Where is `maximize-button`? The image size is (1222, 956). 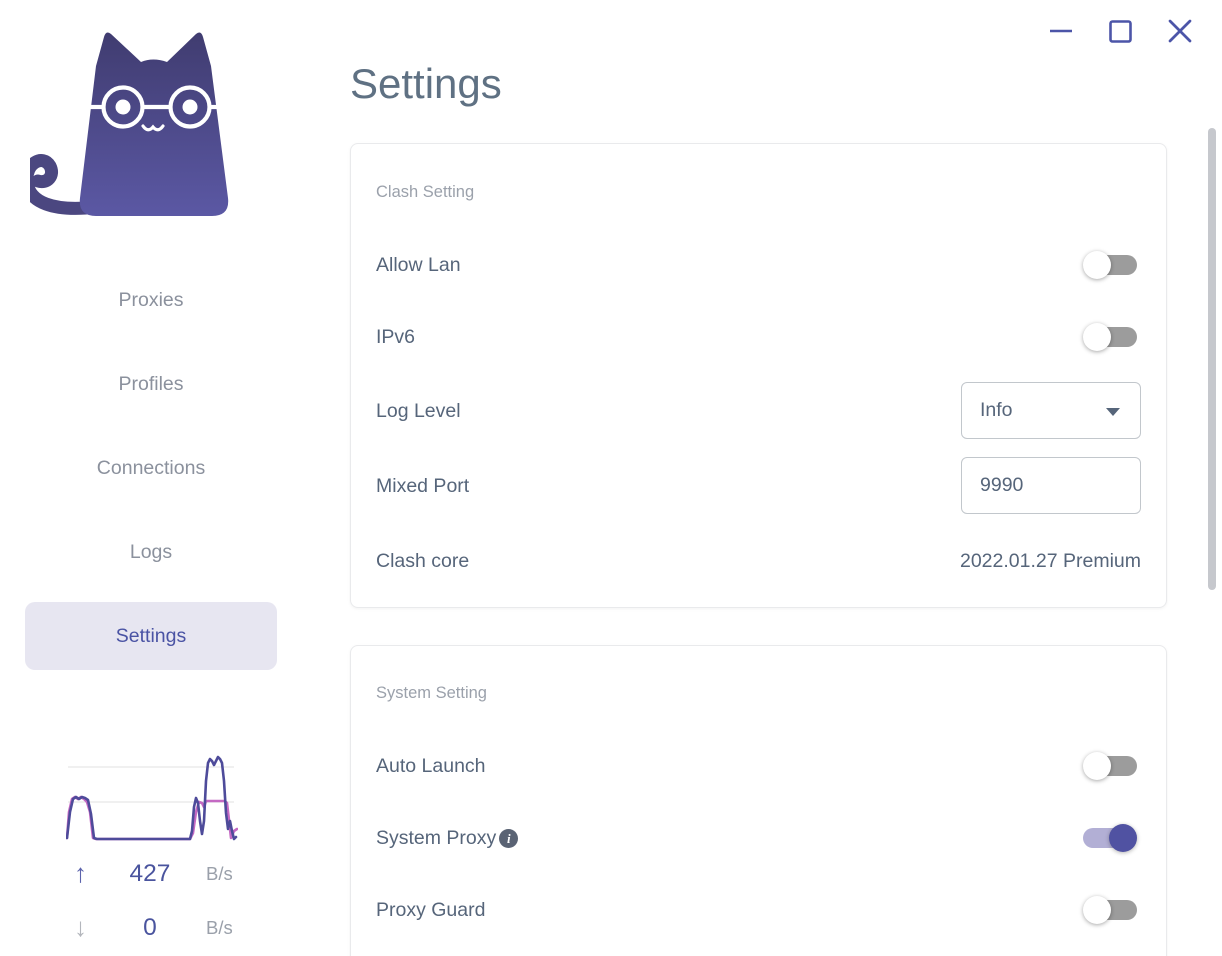 maximize-button is located at coordinates (1121, 32).